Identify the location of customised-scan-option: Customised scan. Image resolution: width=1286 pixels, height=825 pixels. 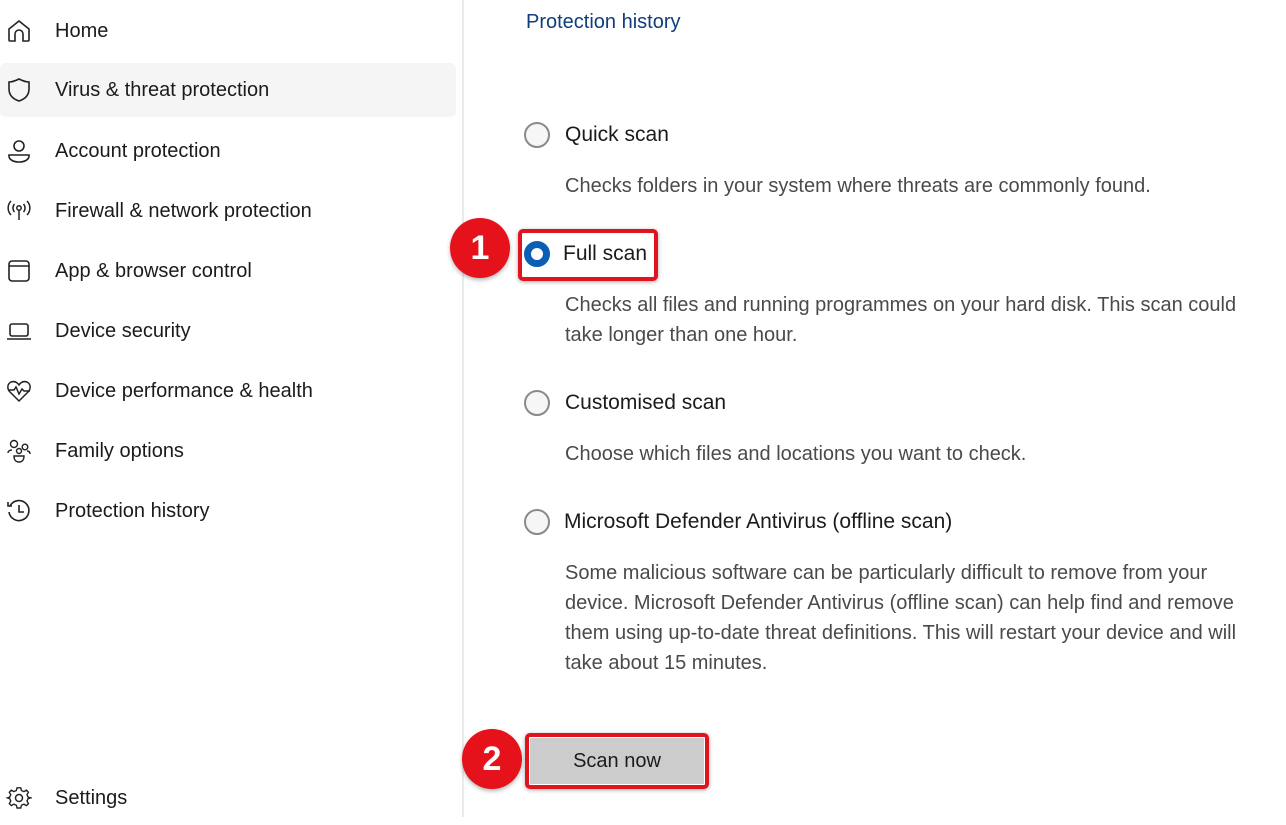
(625, 403).